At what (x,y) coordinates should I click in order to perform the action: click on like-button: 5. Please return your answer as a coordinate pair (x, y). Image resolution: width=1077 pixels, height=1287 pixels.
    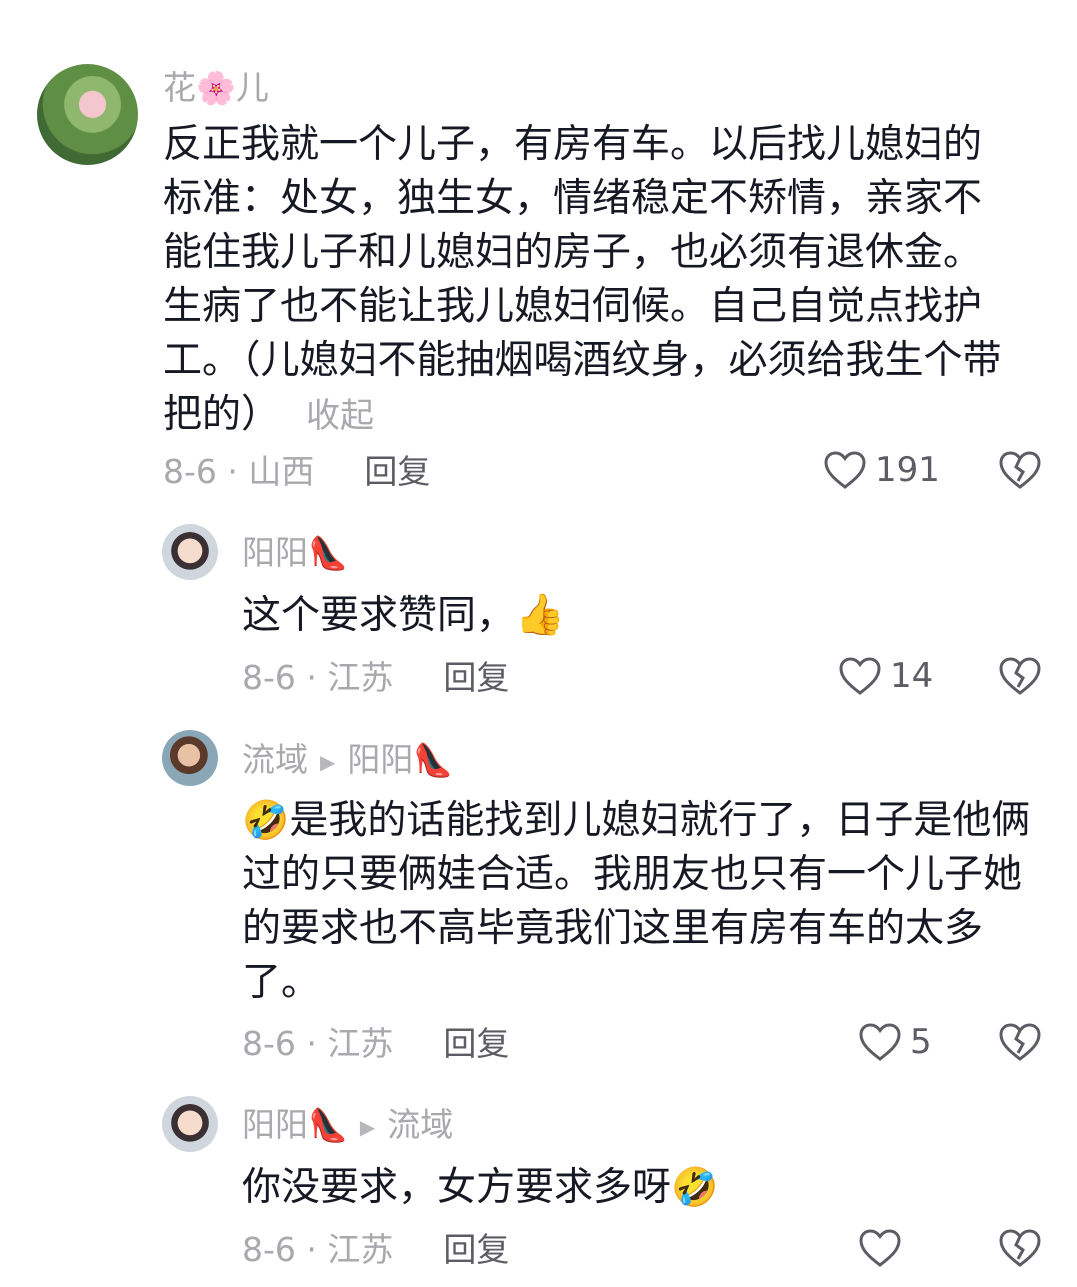
    Looking at the image, I should click on (895, 1042).